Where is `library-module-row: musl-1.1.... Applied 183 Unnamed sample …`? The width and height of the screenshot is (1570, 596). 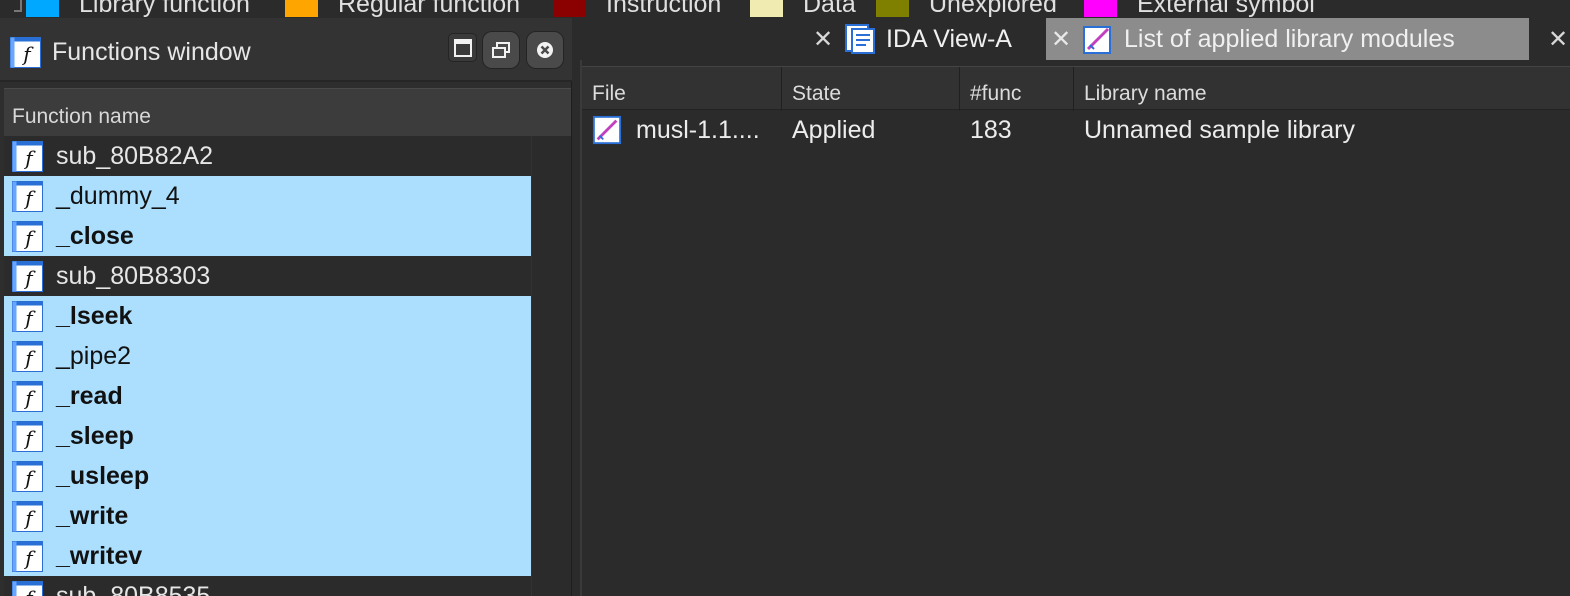
library-module-row: musl-1.1.... Applied 183 Unnamed sample … is located at coordinates (1076, 130).